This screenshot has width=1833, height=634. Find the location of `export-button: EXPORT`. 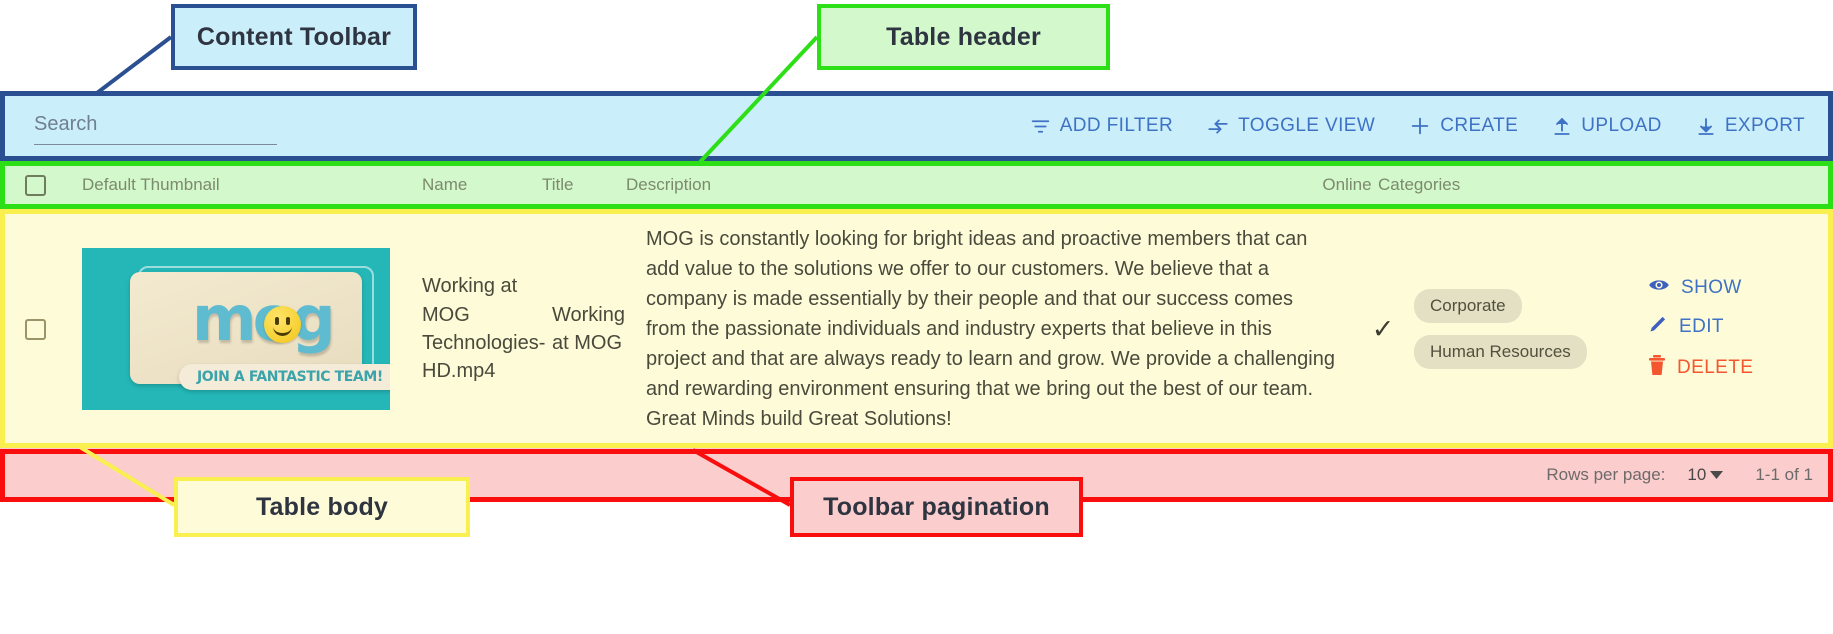

export-button: EXPORT is located at coordinates (1750, 126).